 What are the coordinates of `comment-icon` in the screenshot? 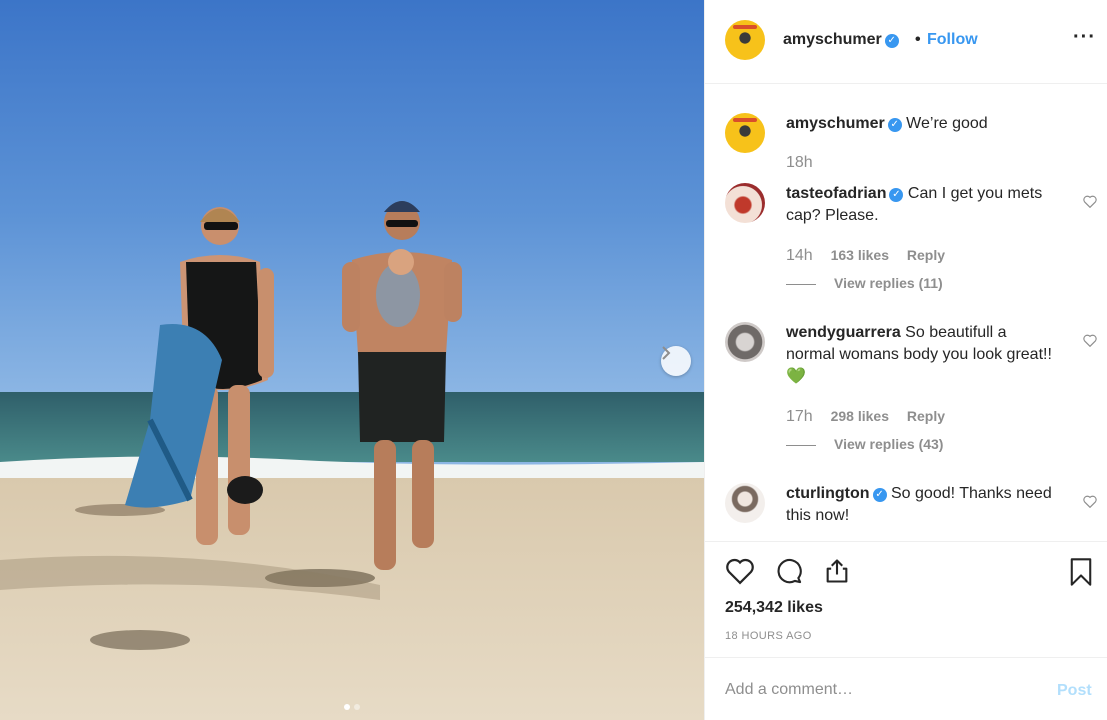 It's located at (789, 571).